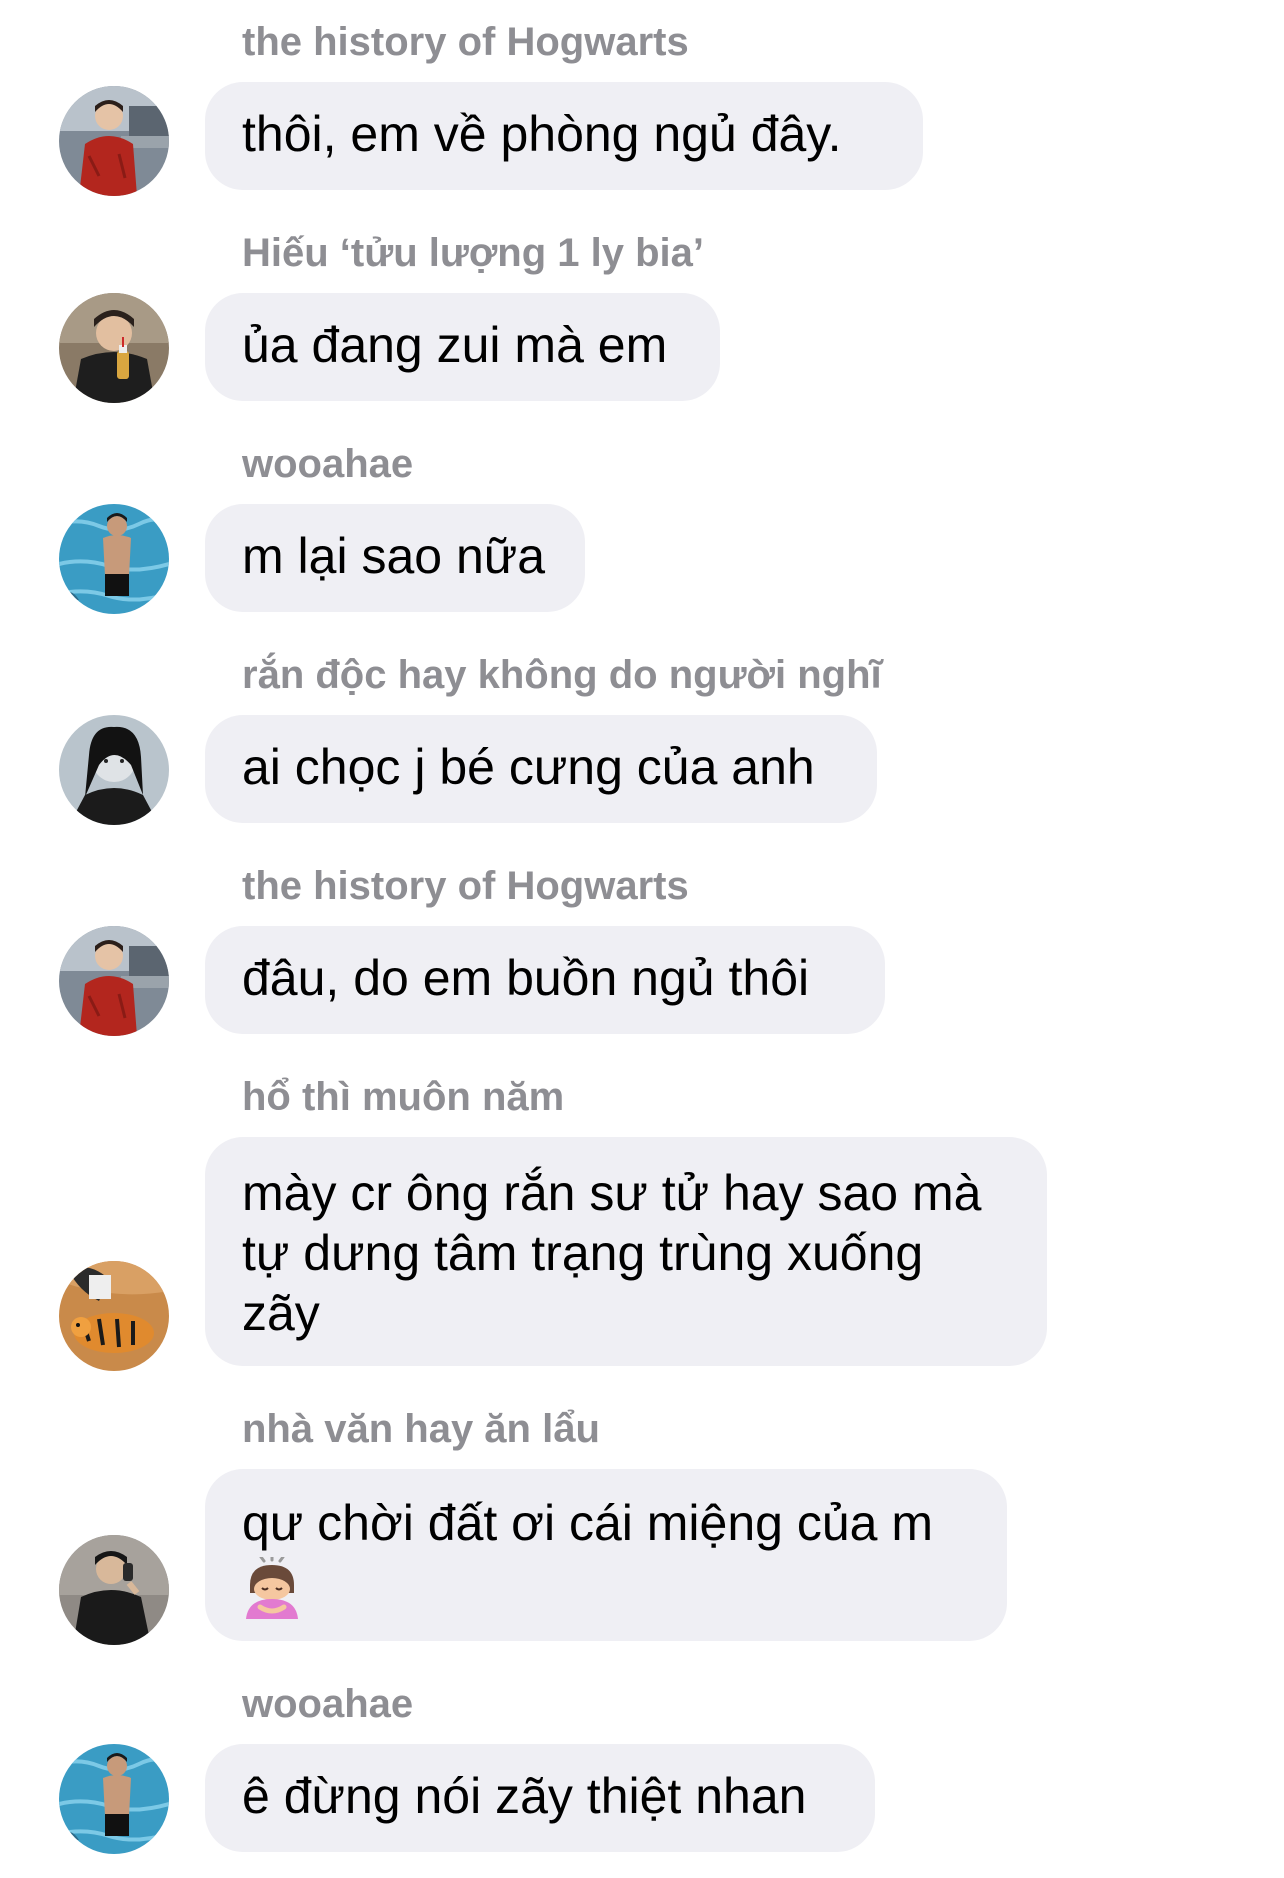  Describe the element at coordinates (526, 978) in the screenshot. I see `message-text: đâu, do em buồn ngủ thôi` at that location.